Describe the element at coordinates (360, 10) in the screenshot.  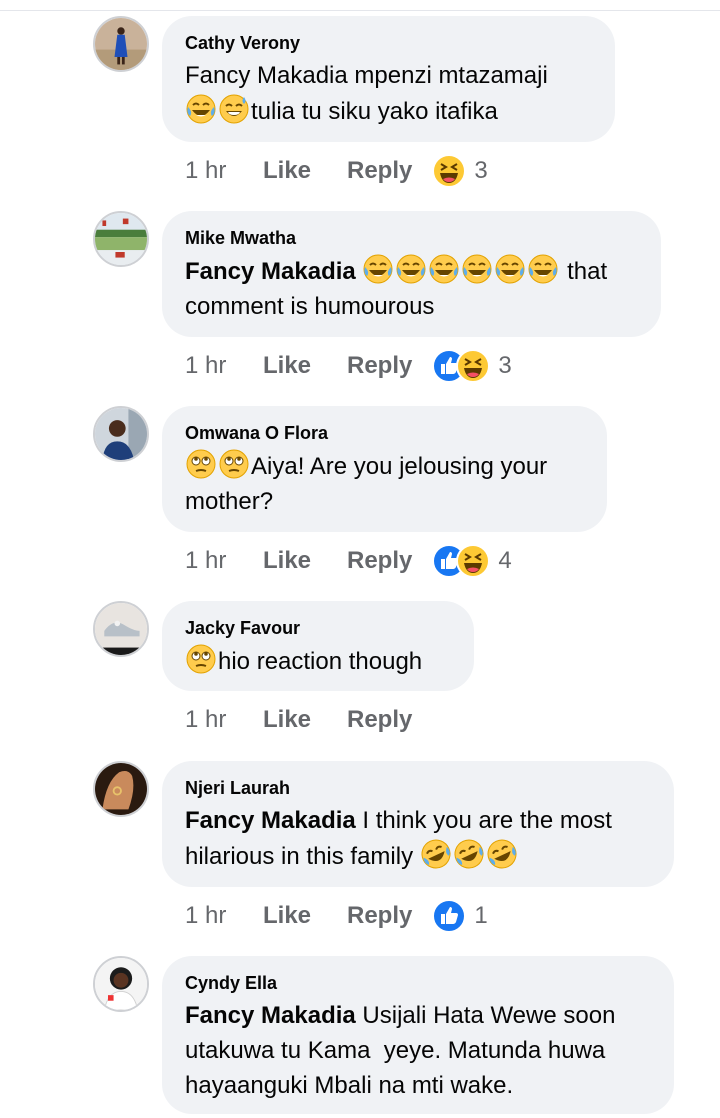
I see `top-divider` at that location.